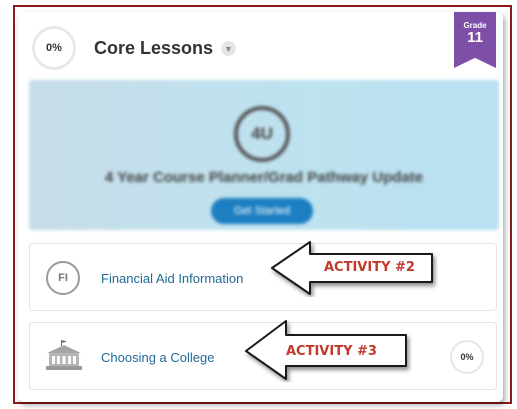 Image resolution: width=517 pixels, height=409 pixels. I want to click on grade-value: 11, so click(475, 37).